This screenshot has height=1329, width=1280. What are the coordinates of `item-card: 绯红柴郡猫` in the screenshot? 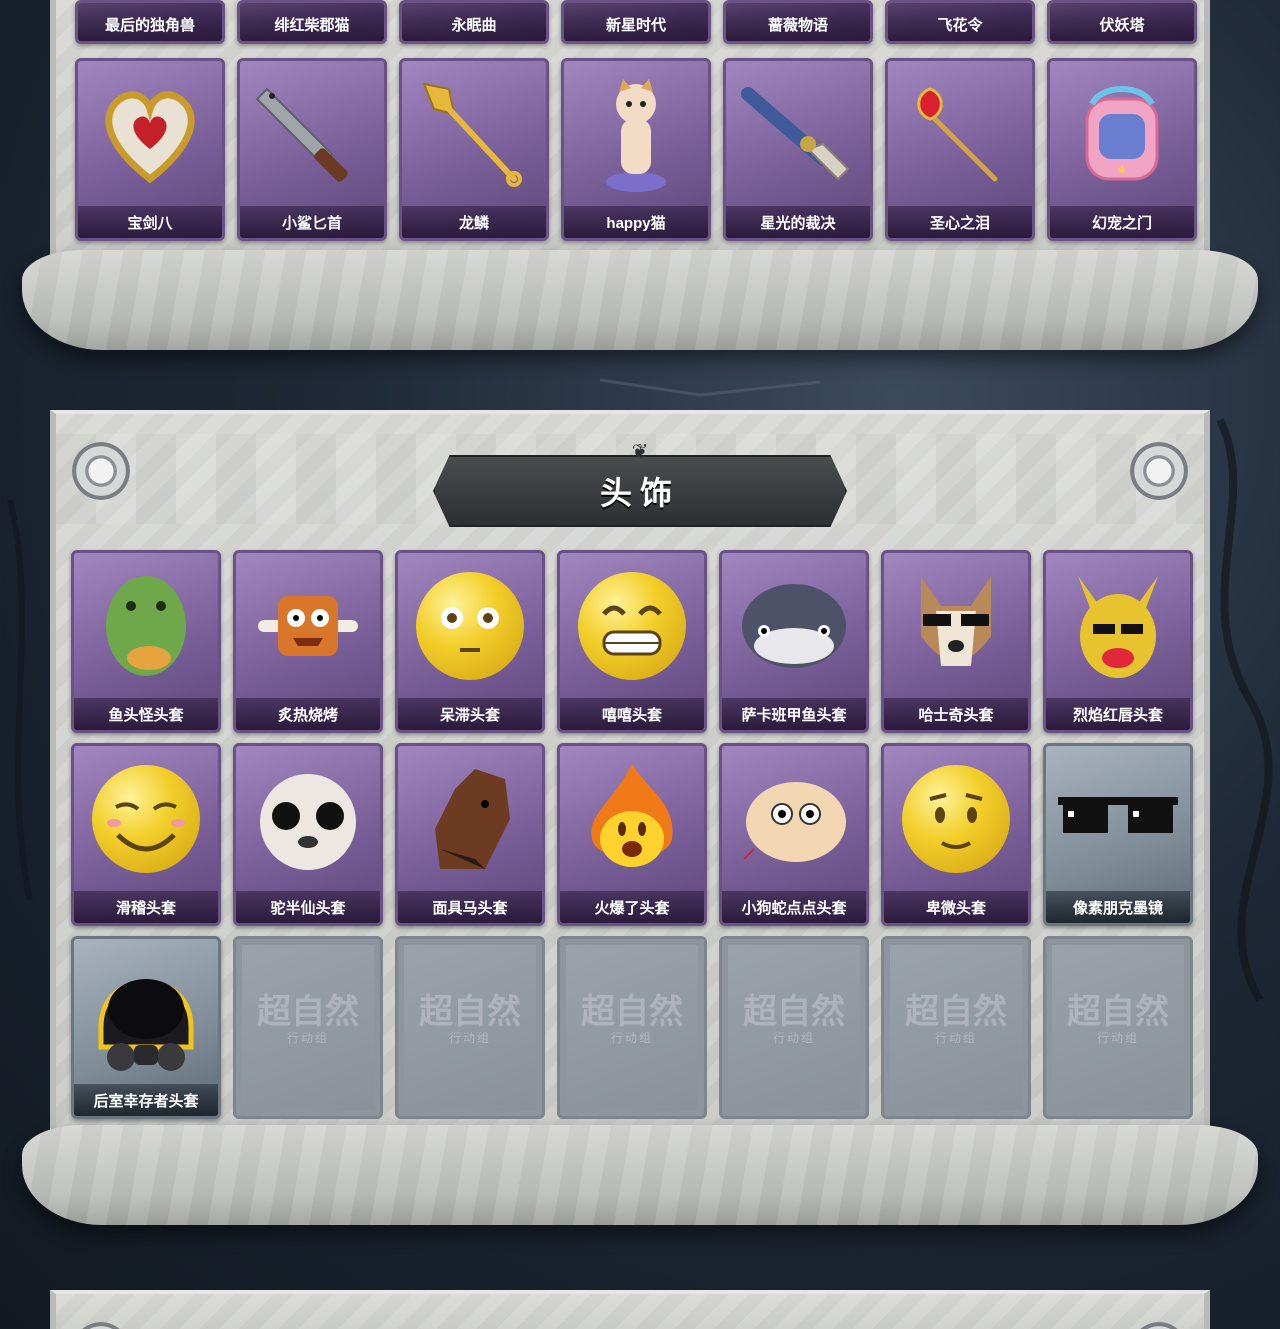 It's located at (312, 22).